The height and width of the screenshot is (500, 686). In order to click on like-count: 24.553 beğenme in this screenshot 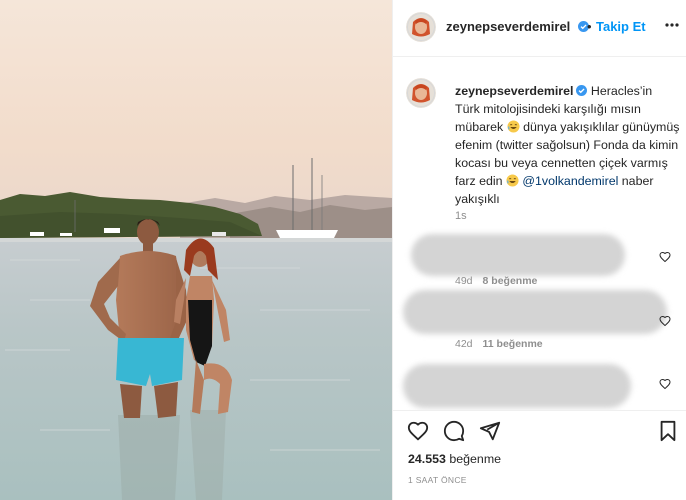, I will do `click(454, 459)`.